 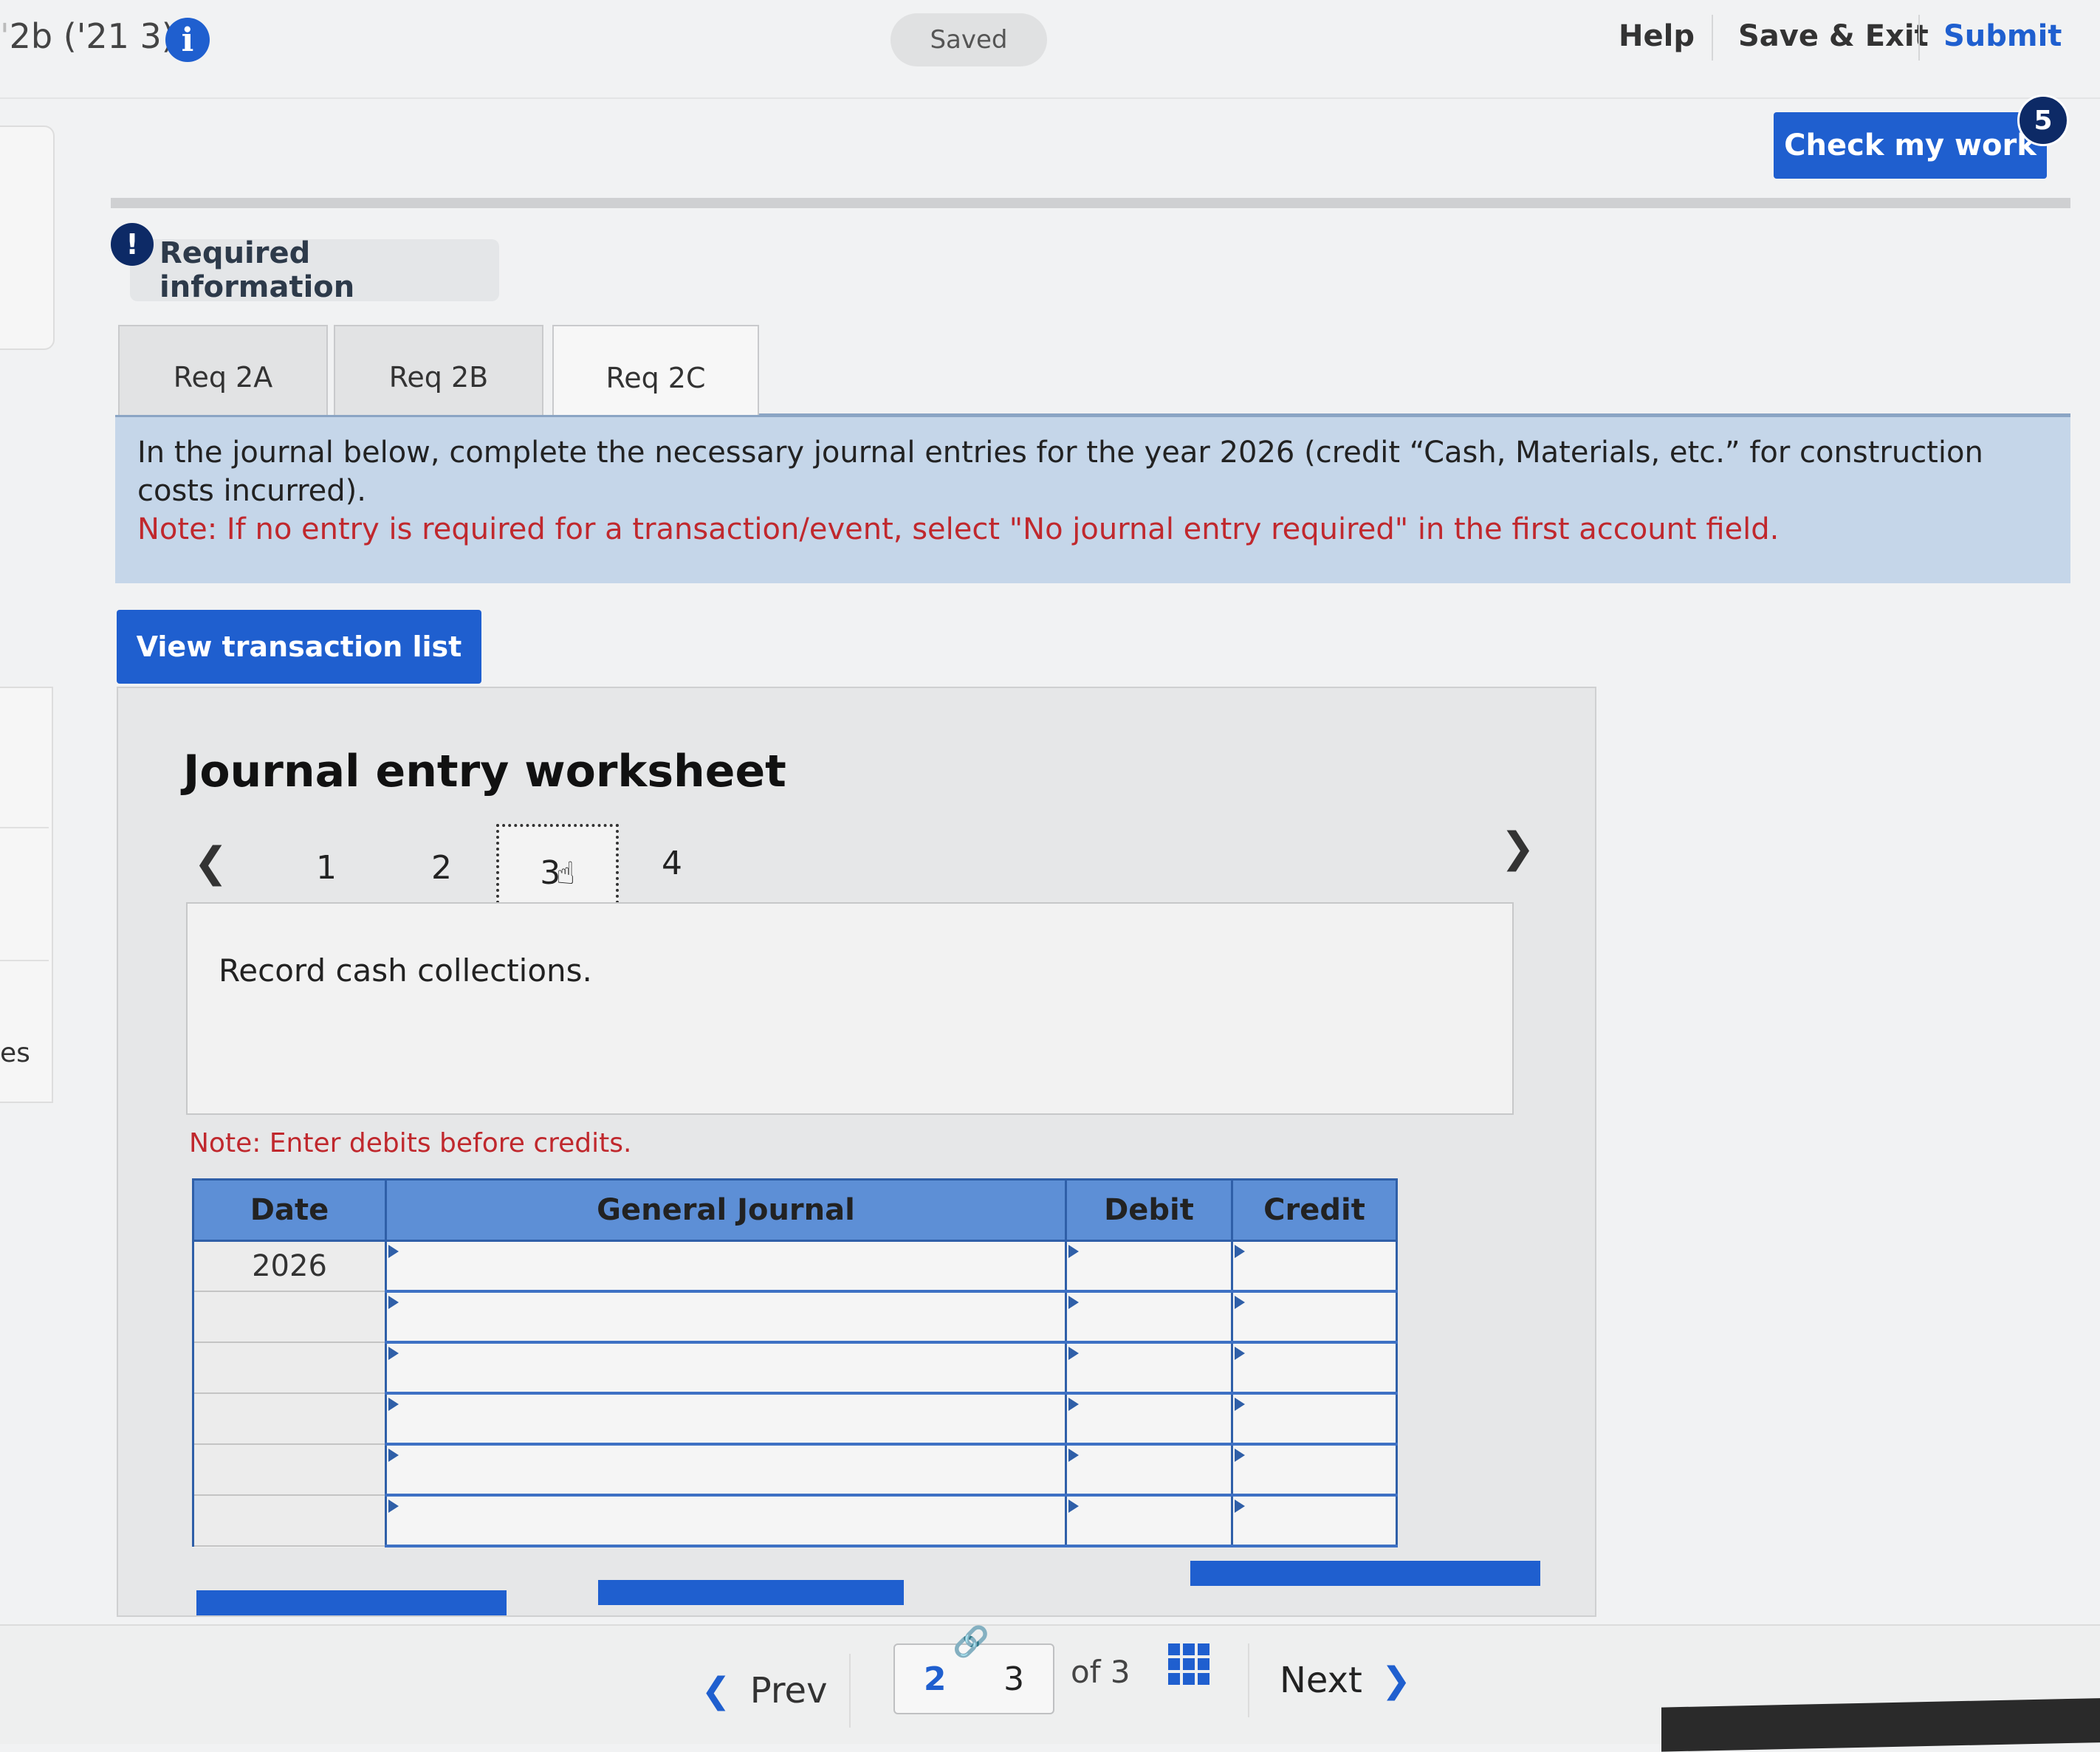 What do you see at coordinates (1657, 36) in the screenshot?
I see `help-link: Help` at bounding box center [1657, 36].